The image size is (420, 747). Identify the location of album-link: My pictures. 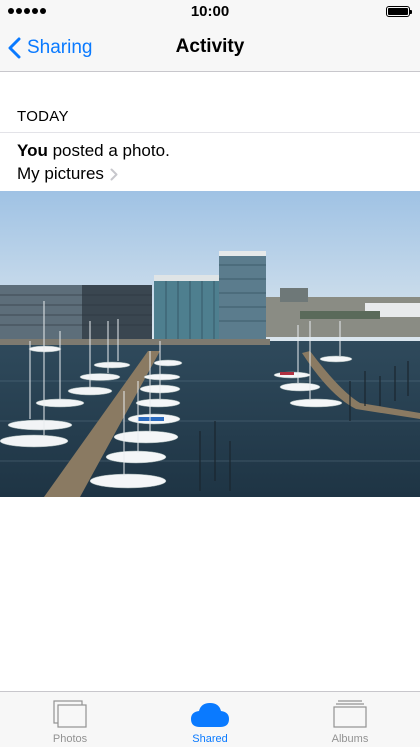
(67, 174).